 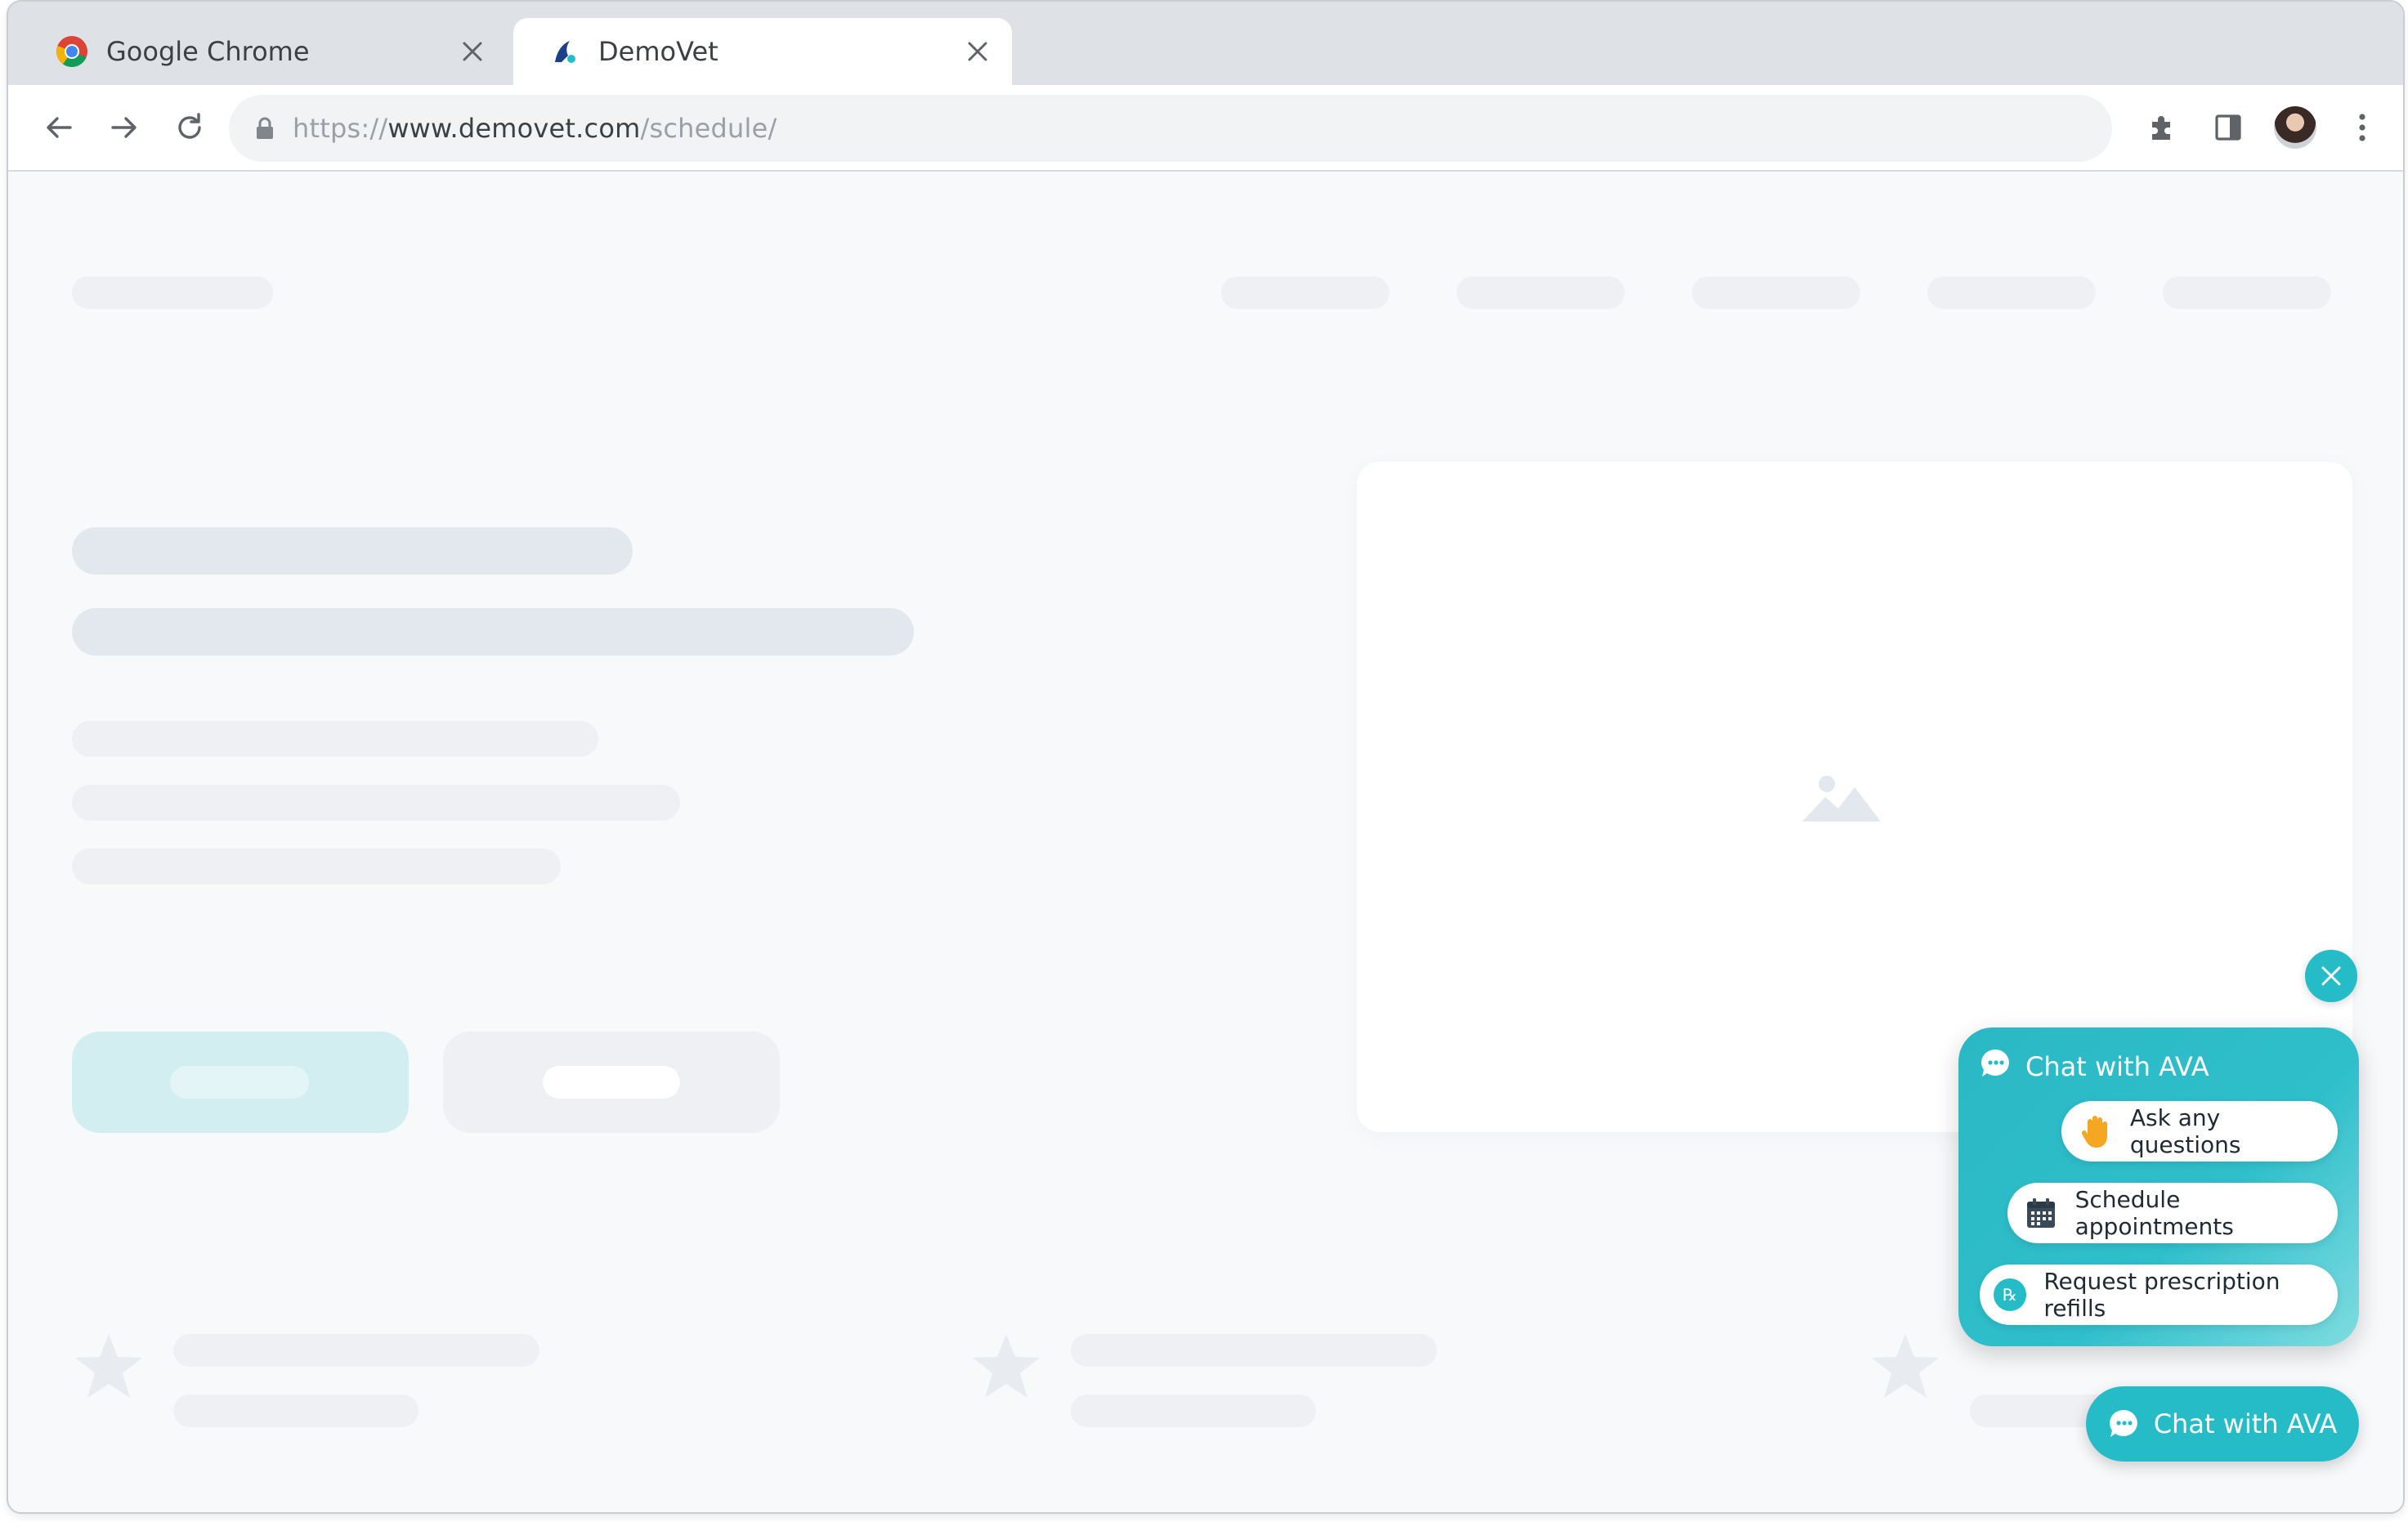 I want to click on chat-option-ask-questions: Ask any questions, so click(x=2199, y=1131).